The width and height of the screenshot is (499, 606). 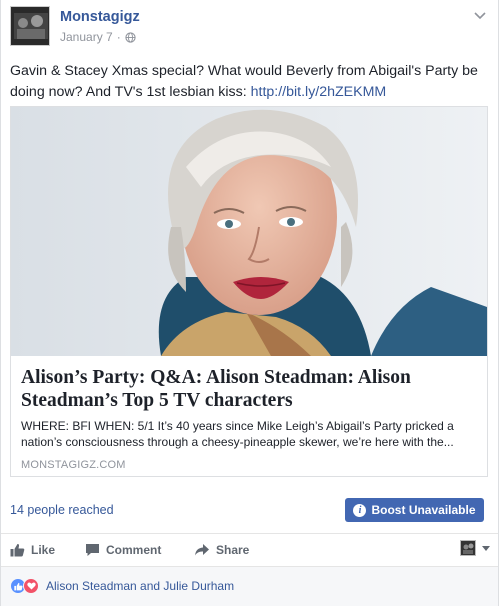 What do you see at coordinates (100, 17) in the screenshot?
I see `page-name: Monstagigz` at bounding box center [100, 17].